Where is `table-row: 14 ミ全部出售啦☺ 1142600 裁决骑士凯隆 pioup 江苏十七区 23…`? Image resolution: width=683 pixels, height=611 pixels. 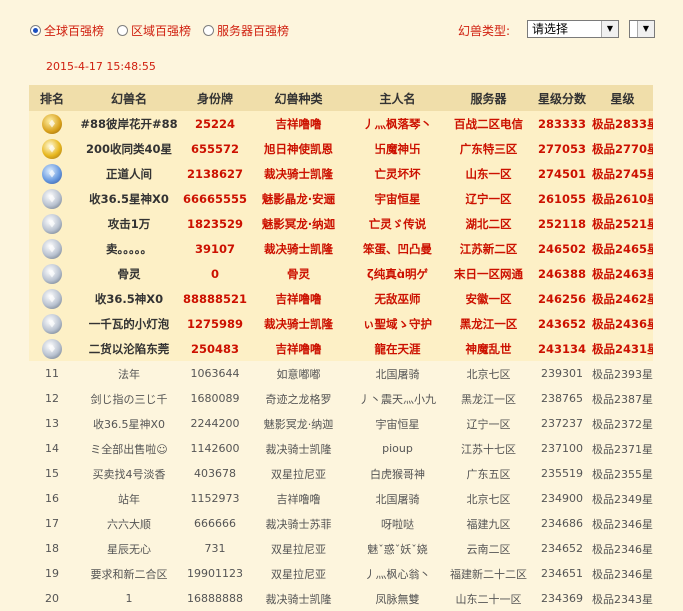
table-row: 14 ミ全部出售啦☺ 1142600 裁决骑士凯隆 pioup 江苏十七区 23… is located at coordinates (341, 448).